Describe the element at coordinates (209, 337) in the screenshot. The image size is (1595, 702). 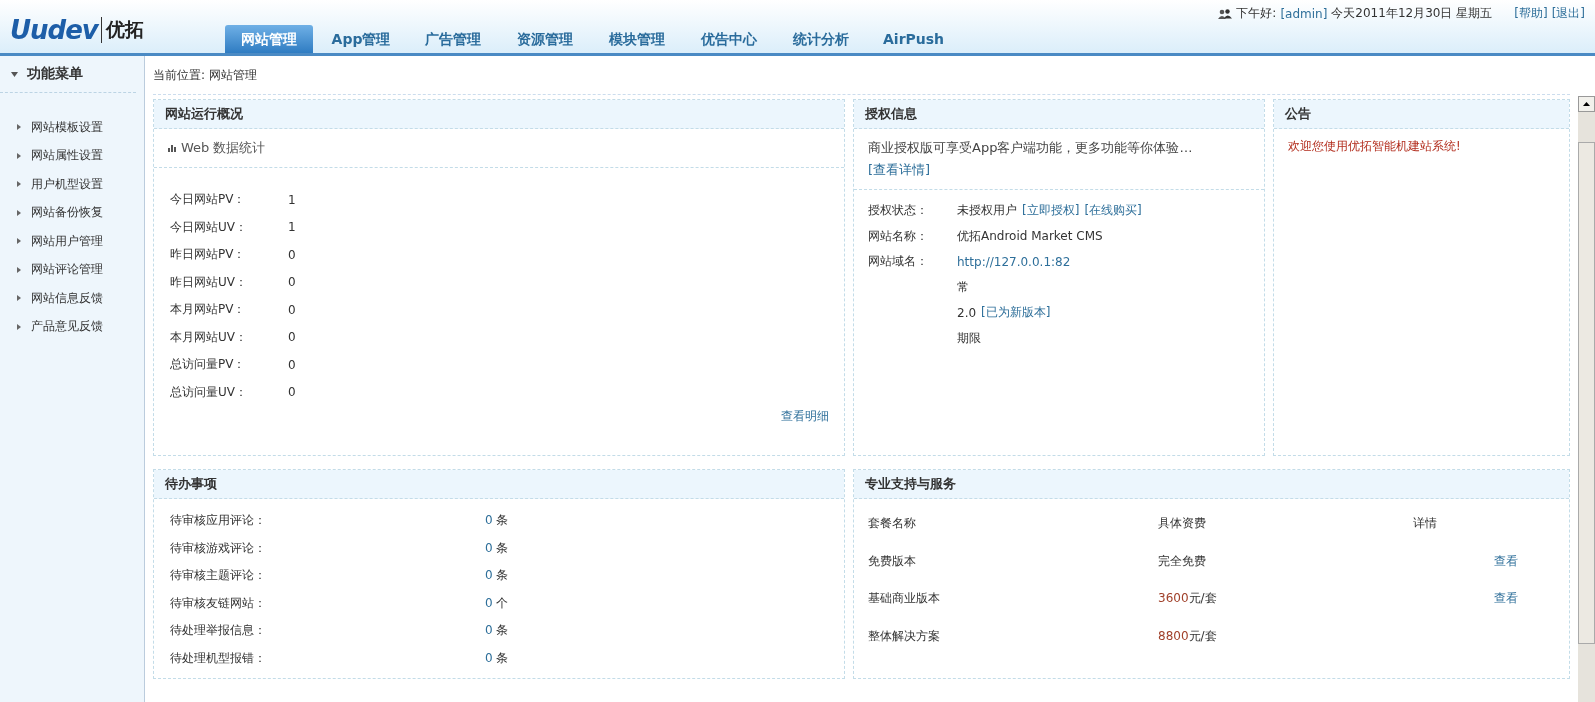
I see `stat-label: 本月网站UV：` at that location.